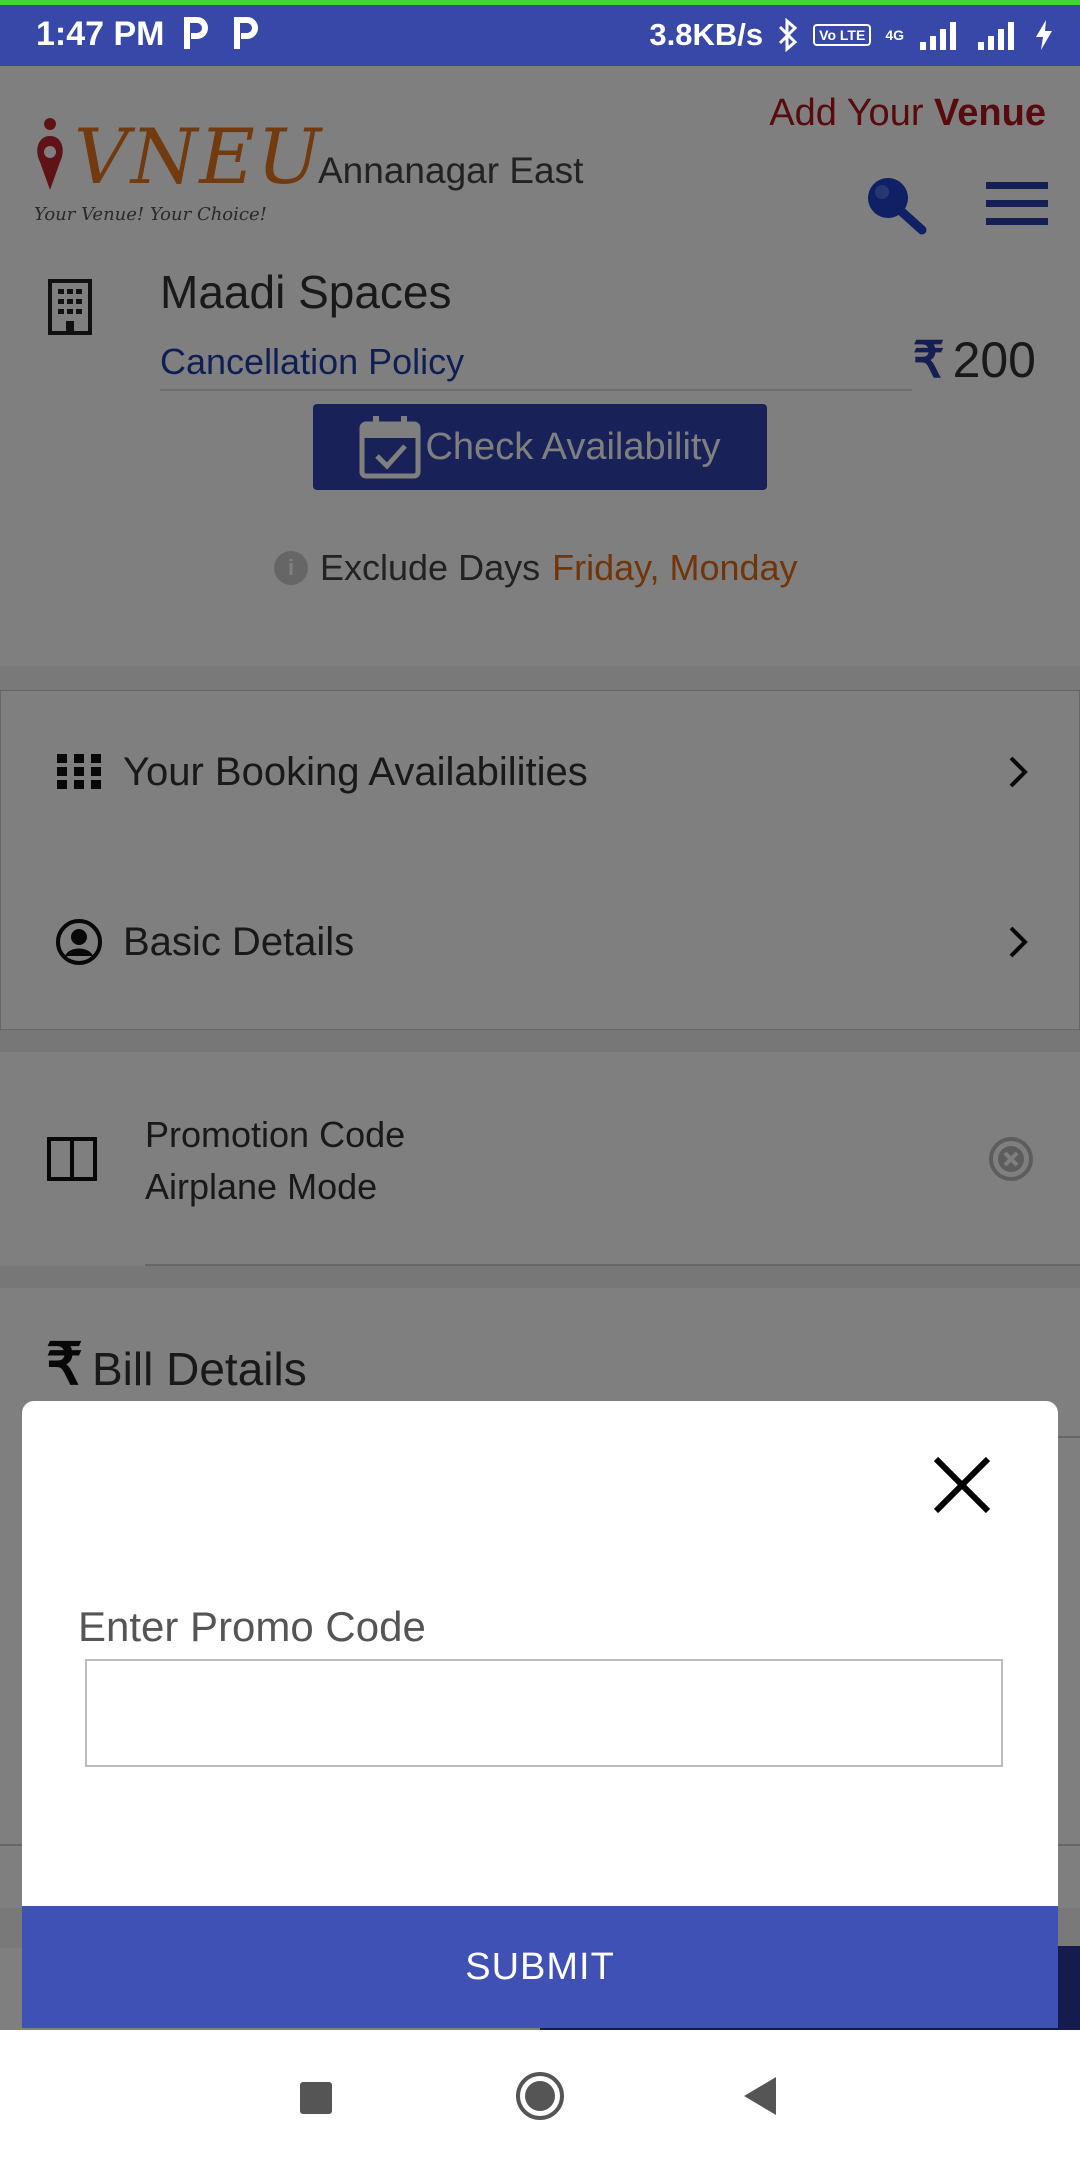 The height and width of the screenshot is (2160, 1080). What do you see at coordinates (842, 35) in the screenshot?
I see `volte-icon: Vo LTE` at bounding box center [842, 35].